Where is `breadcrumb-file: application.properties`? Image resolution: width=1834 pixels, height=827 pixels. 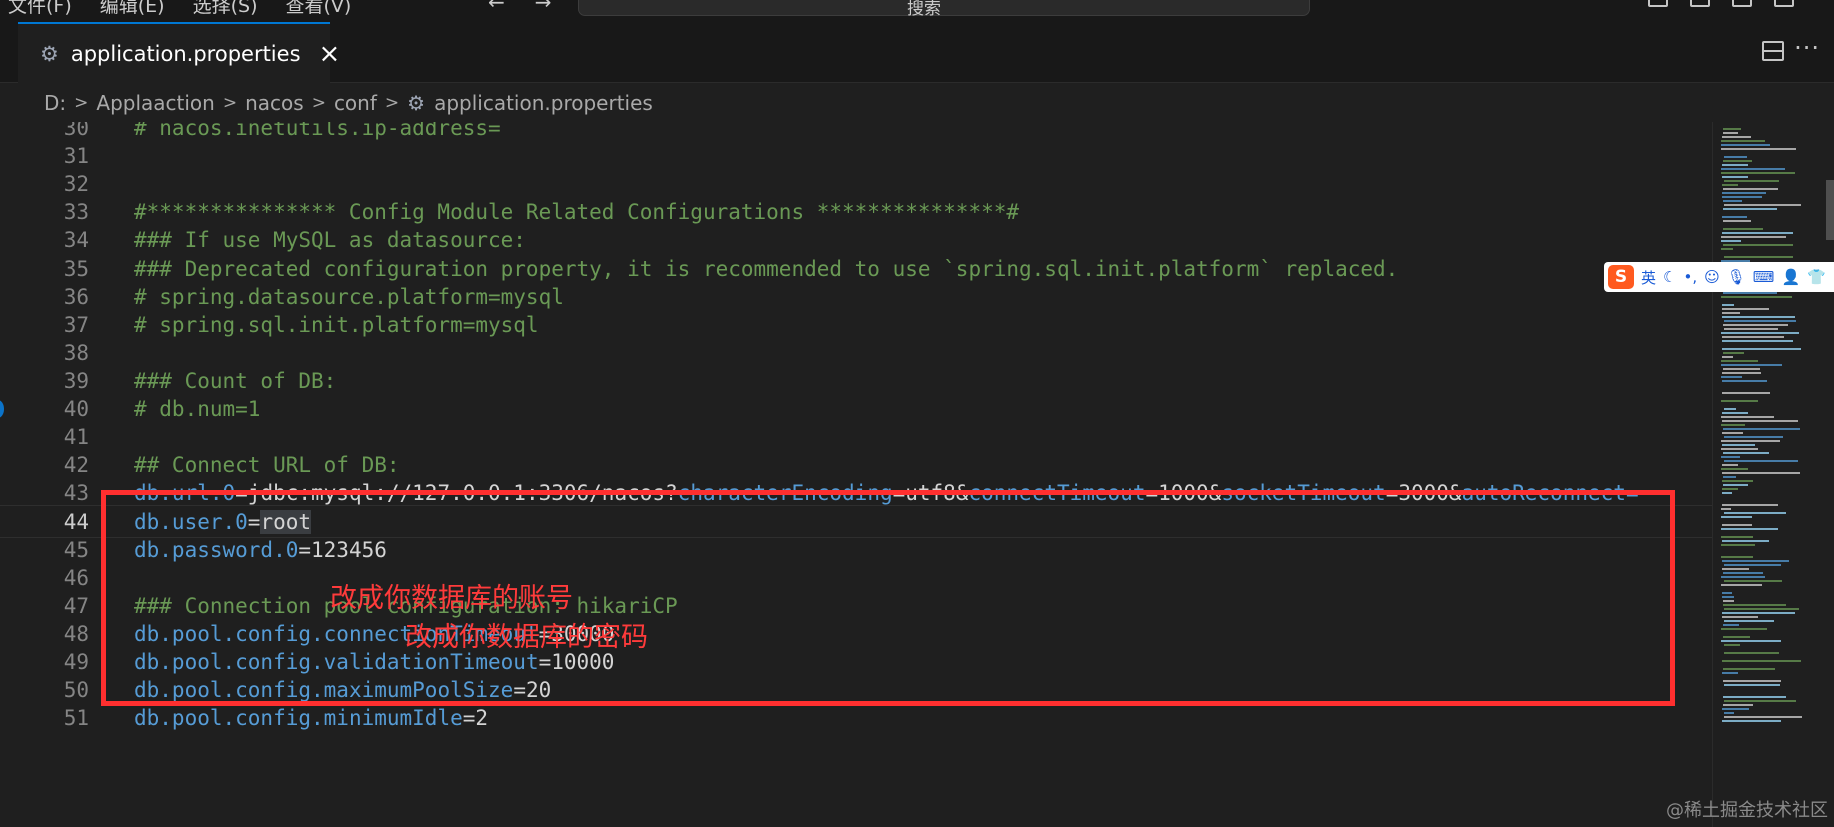 breadcrumb-file: application.properties is located at coordinates (543, 103).